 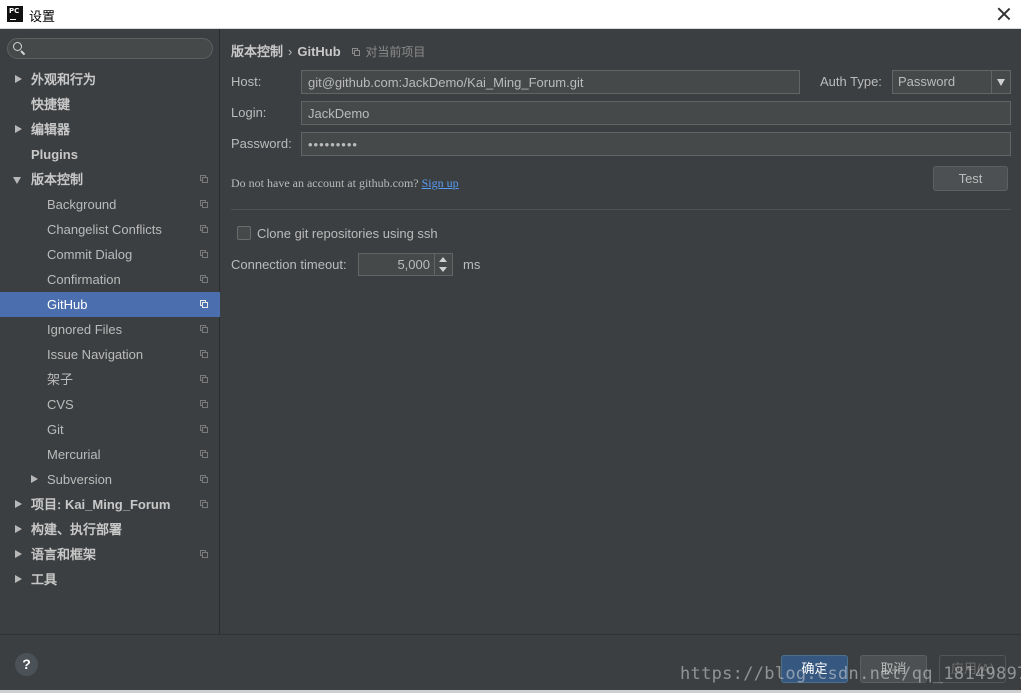 I want to click on password-input, so click(x=656, y=144).